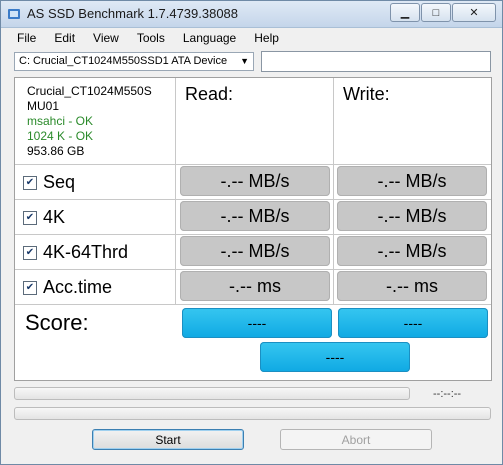  Describe the element at coordinates (30, 287) in the screenshot. I see `acctime-checkbox: ✔` at that location.